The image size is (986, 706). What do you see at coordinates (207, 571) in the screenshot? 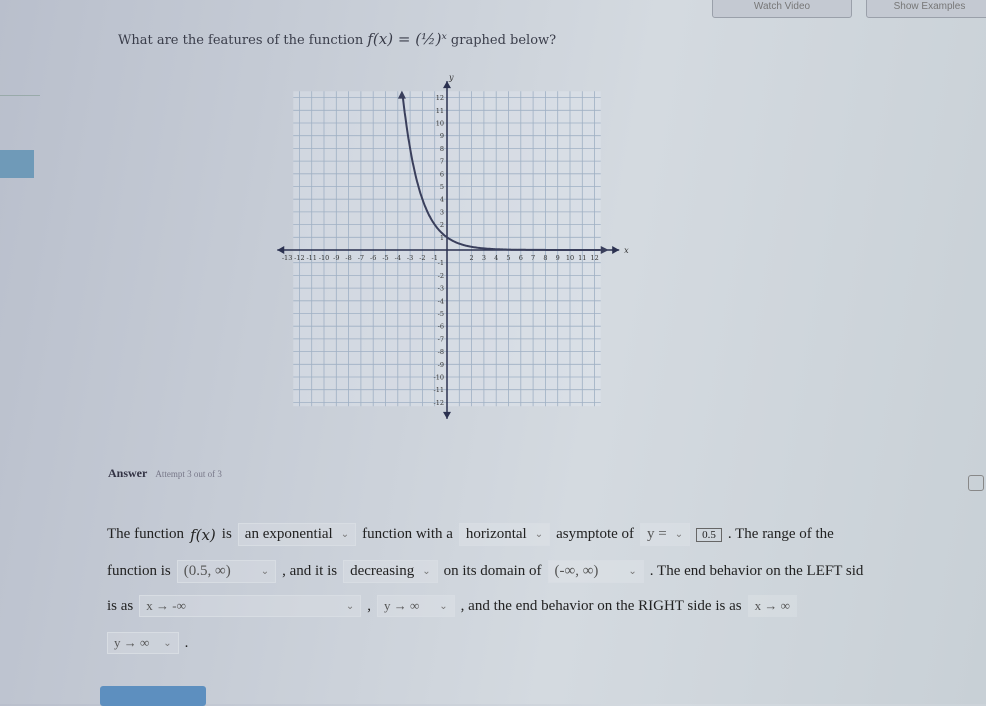
I see `select-value: (0.5, ∞)` at bounding box center [207, 571].